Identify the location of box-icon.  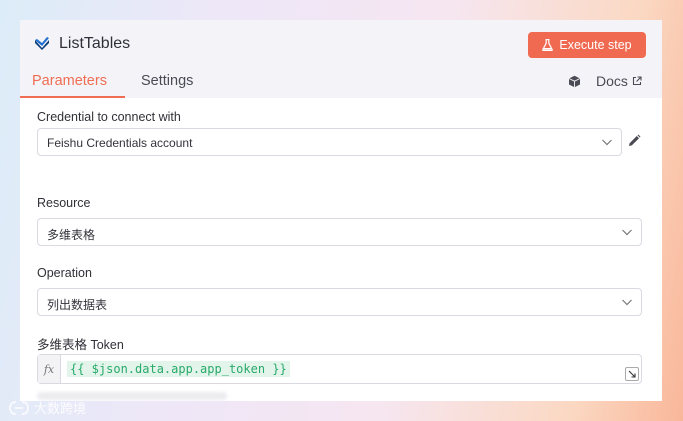
(574, 81).